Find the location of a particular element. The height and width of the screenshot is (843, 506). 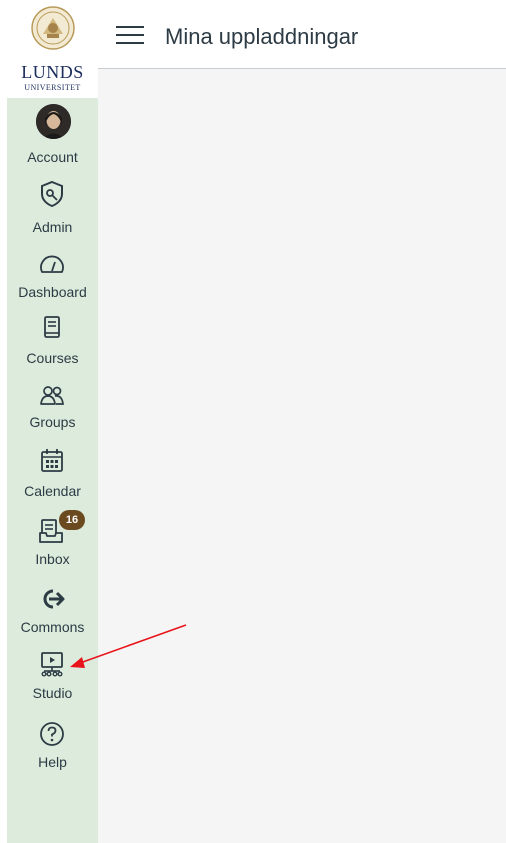

nav-label-studio: Studio is located at coordinates (52, 693).